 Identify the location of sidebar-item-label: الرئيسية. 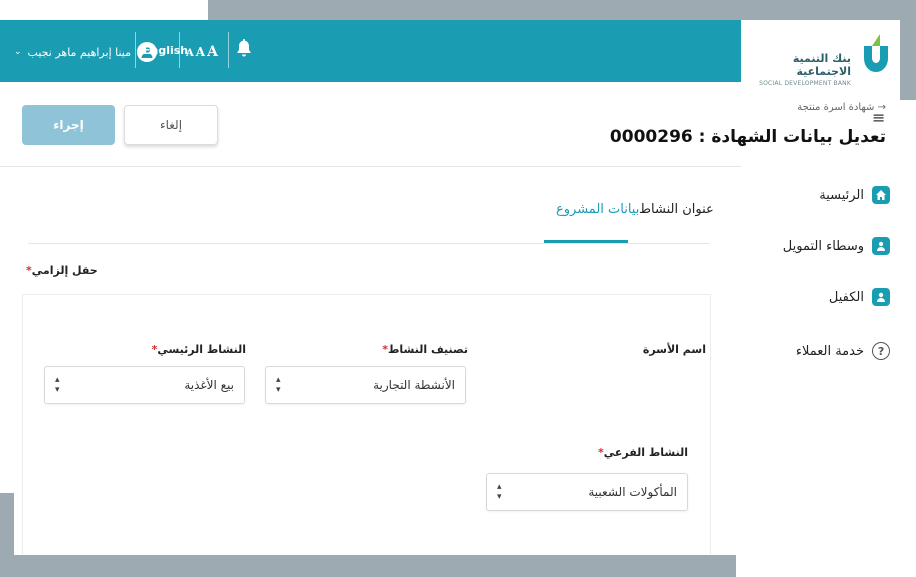
(841, 195).